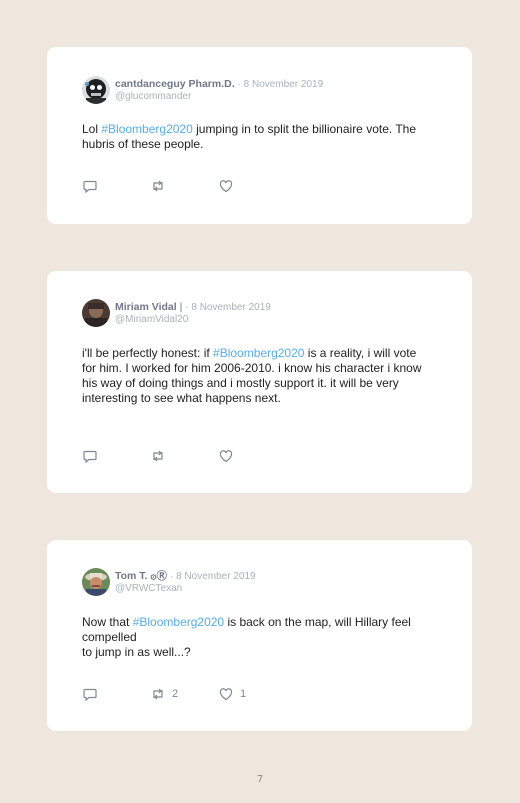  I want to click on like-count: 1, so click(243, 694).